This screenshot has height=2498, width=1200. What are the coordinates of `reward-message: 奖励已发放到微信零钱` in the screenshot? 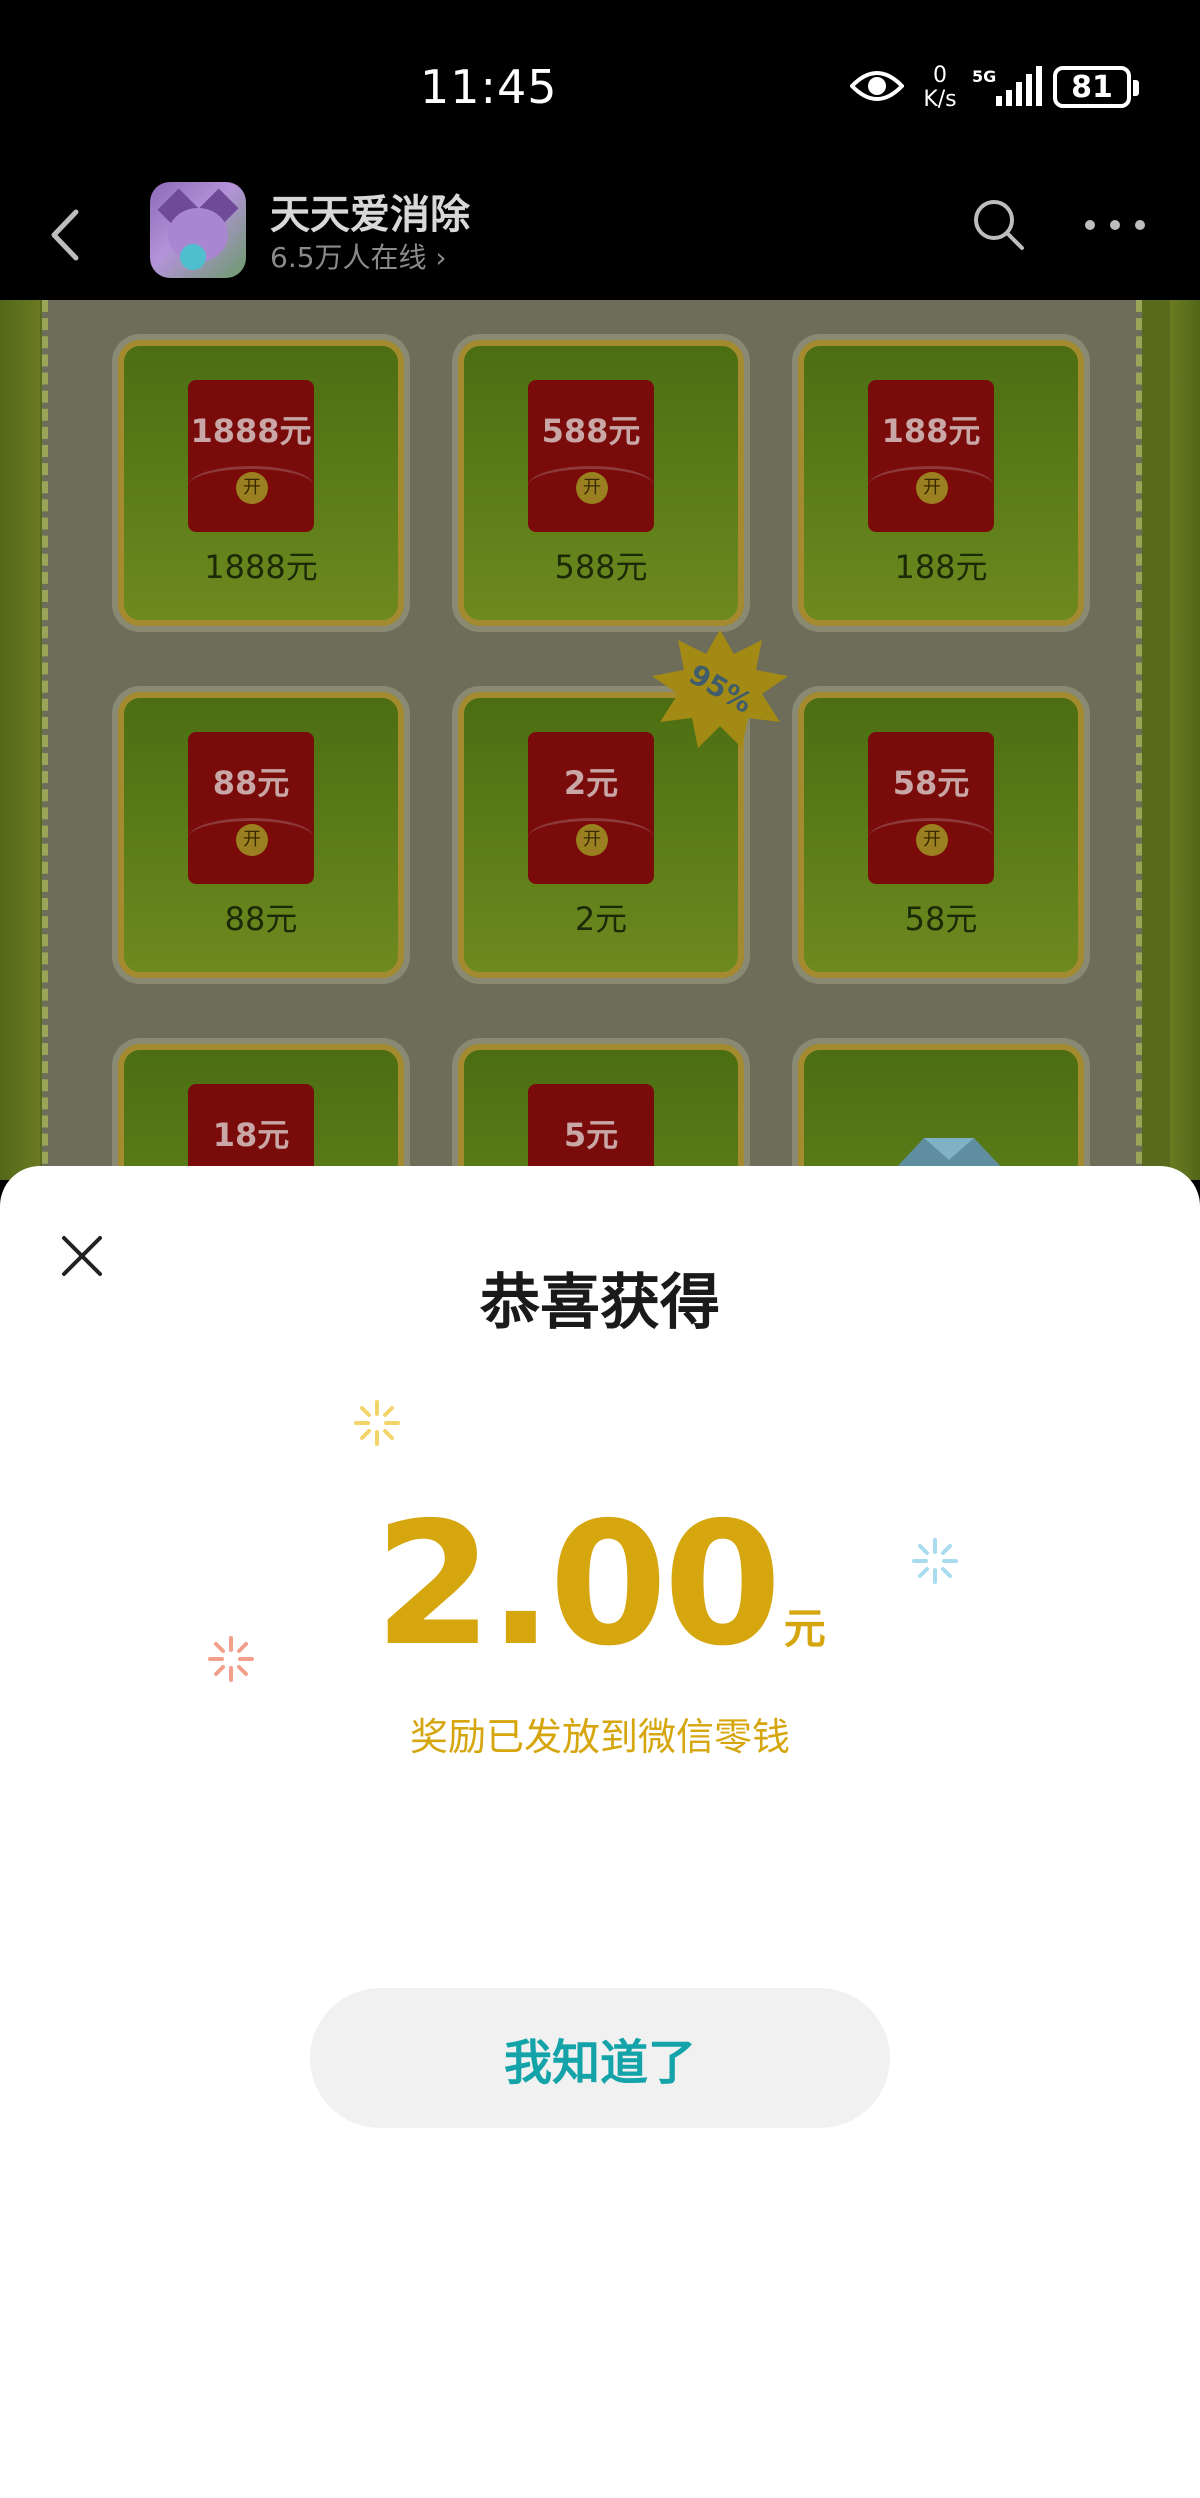 It's located at (599, 1737).